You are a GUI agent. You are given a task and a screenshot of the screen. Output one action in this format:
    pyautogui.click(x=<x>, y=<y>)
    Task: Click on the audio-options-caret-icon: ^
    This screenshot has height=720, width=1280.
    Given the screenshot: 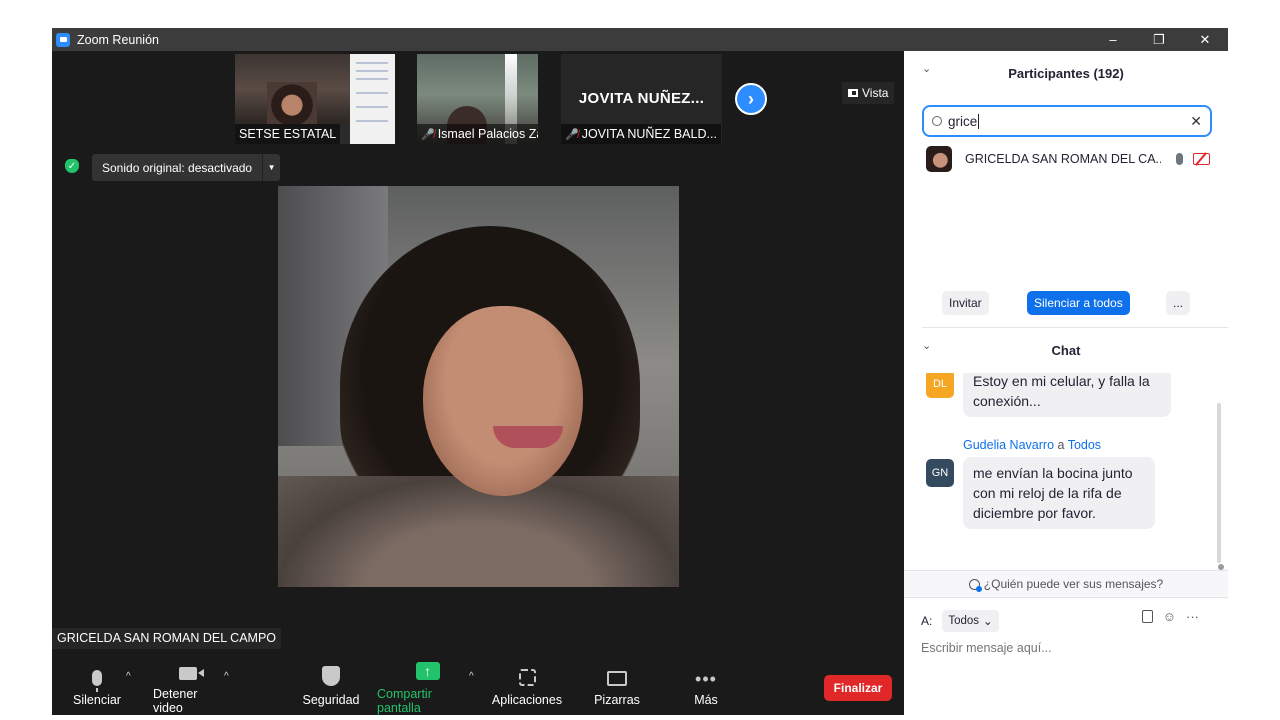 What is the action you would take?
    pyautogui.click(x=128, y=676)
    